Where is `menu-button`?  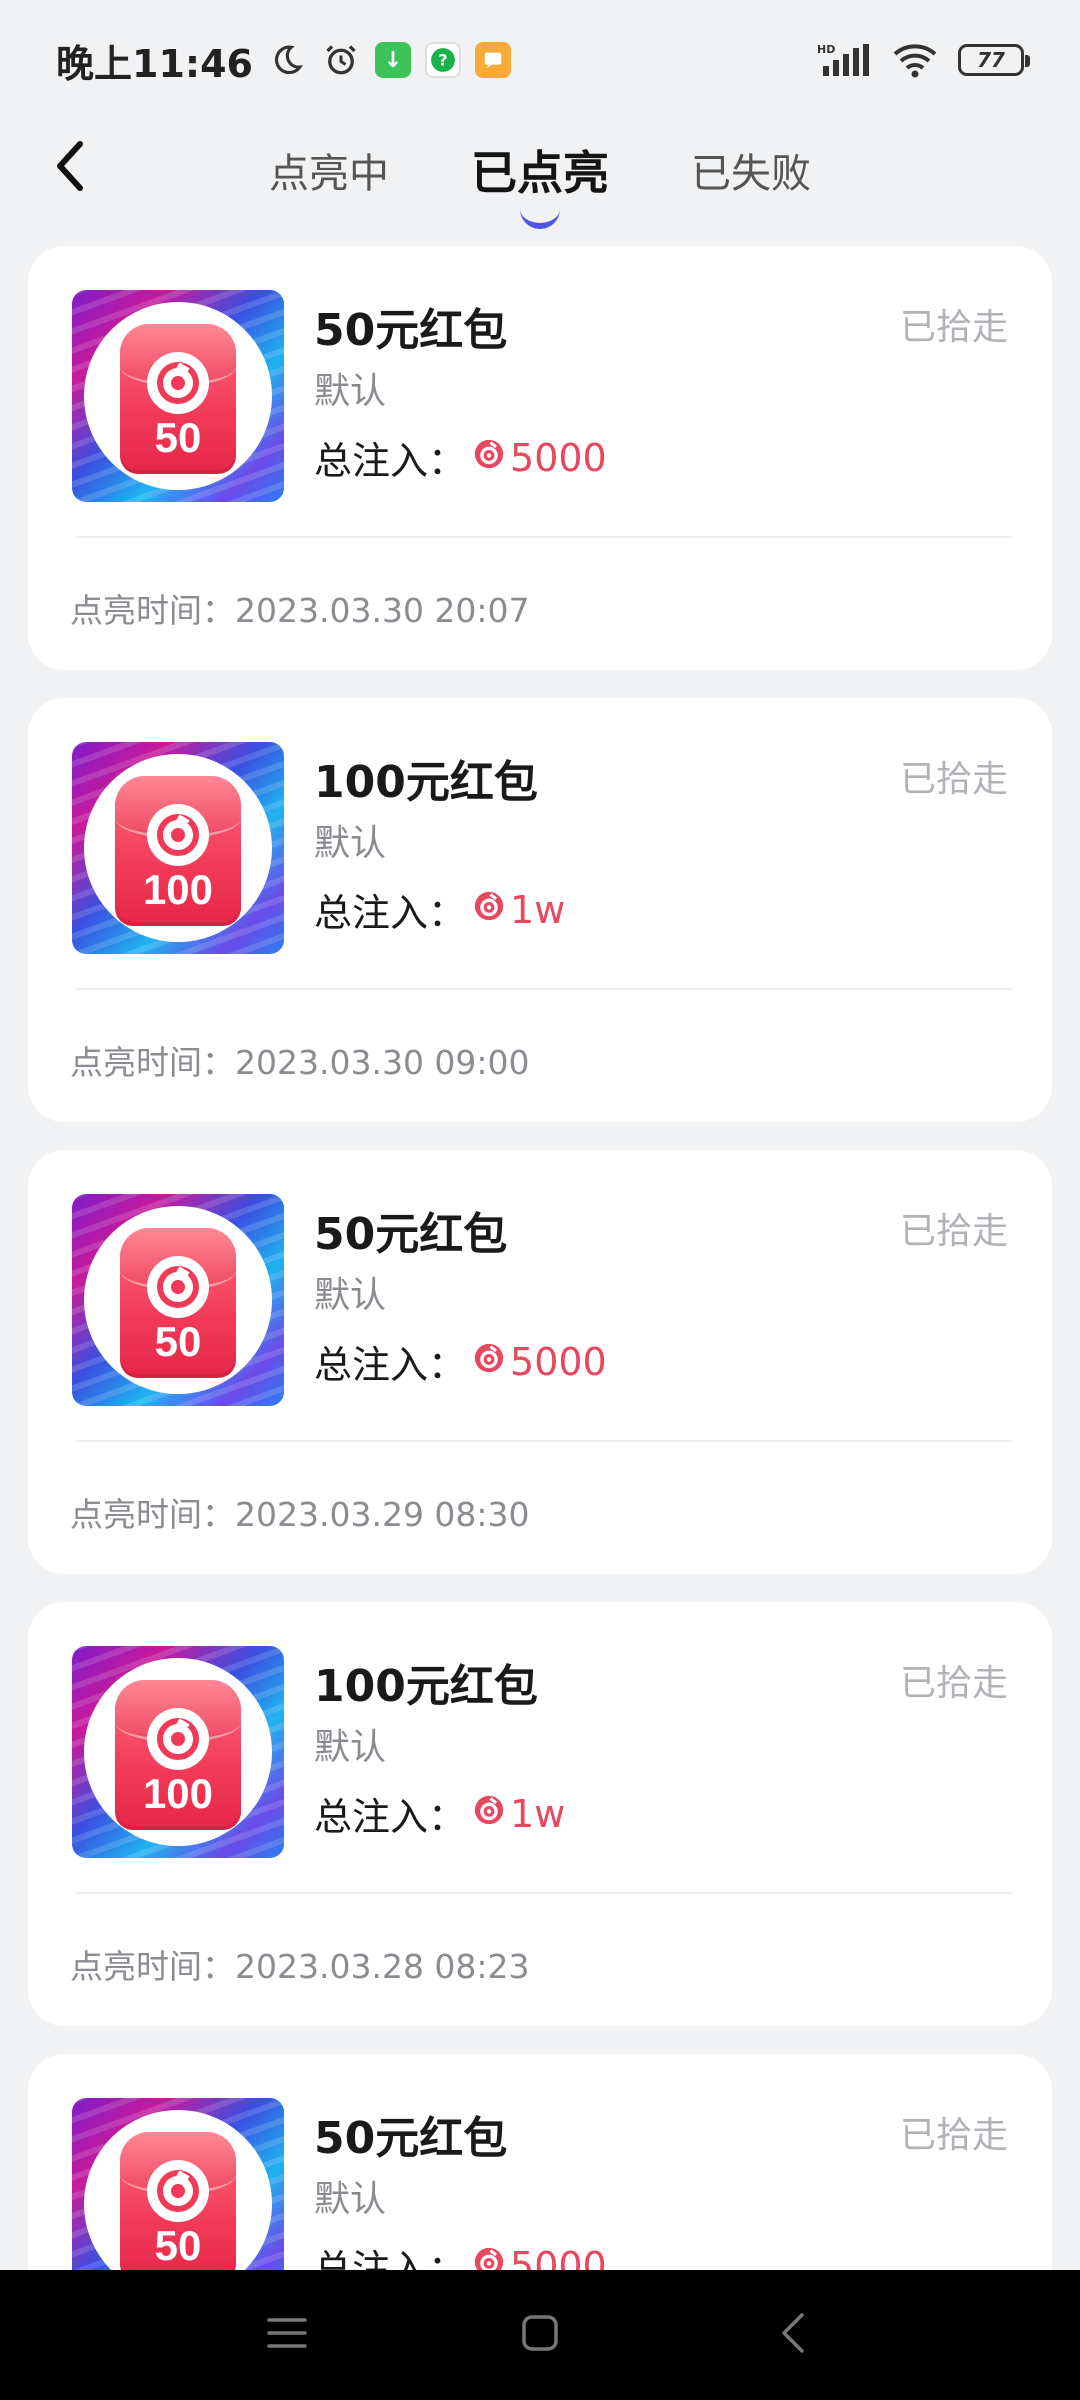
menu-button is located at coordinates (287, 2335).